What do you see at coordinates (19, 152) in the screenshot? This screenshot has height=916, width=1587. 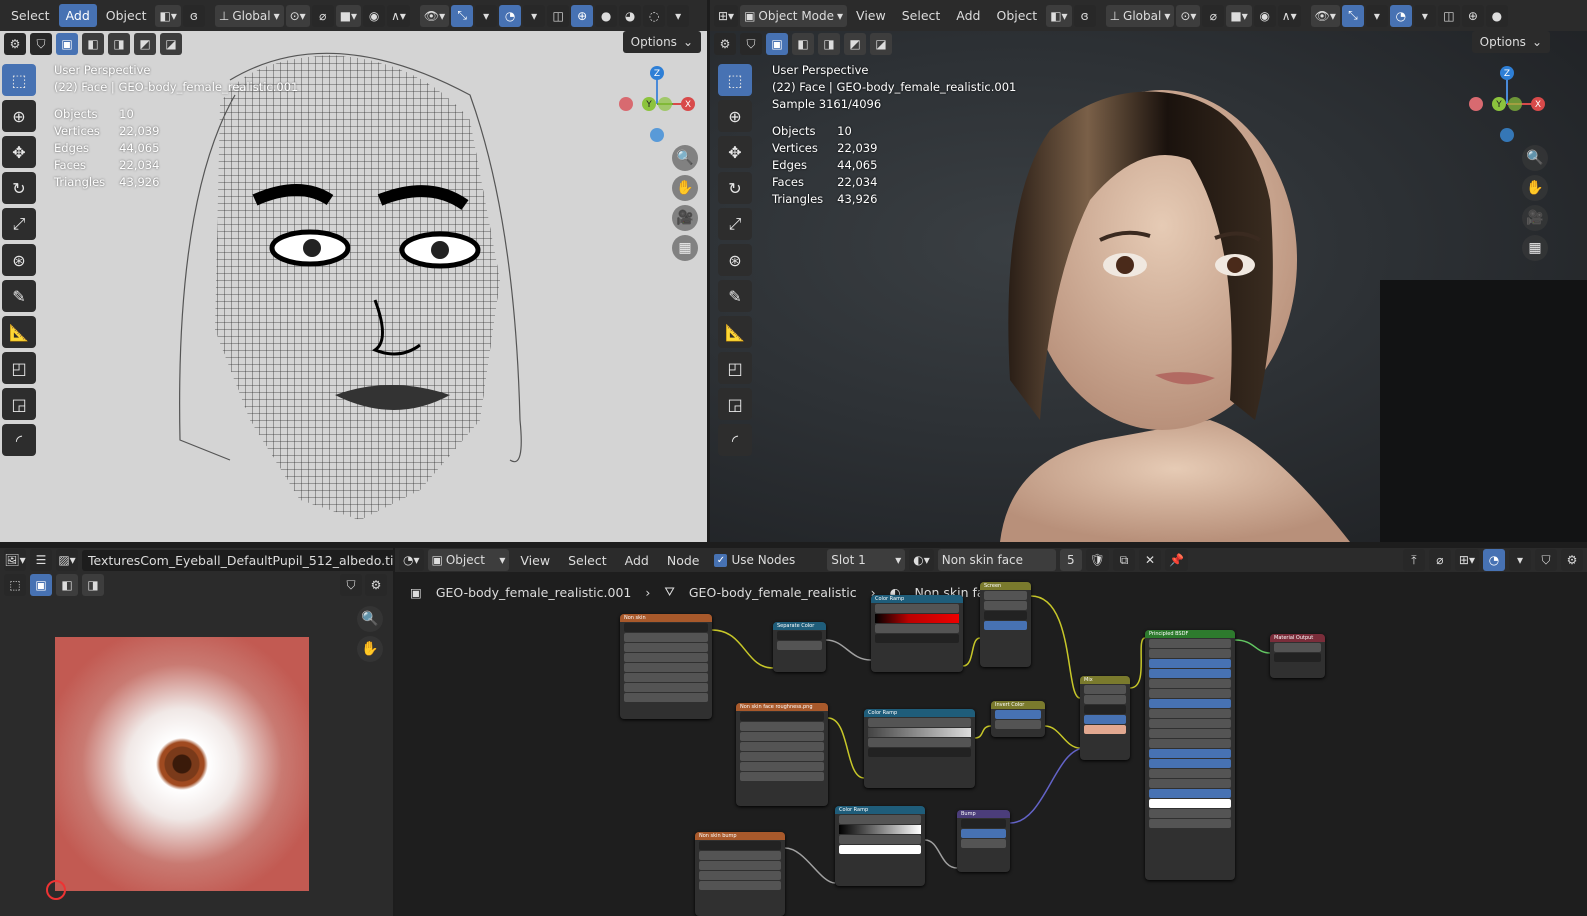 I see `move-tool-icon: ✥` at bounding box center [19, 152].